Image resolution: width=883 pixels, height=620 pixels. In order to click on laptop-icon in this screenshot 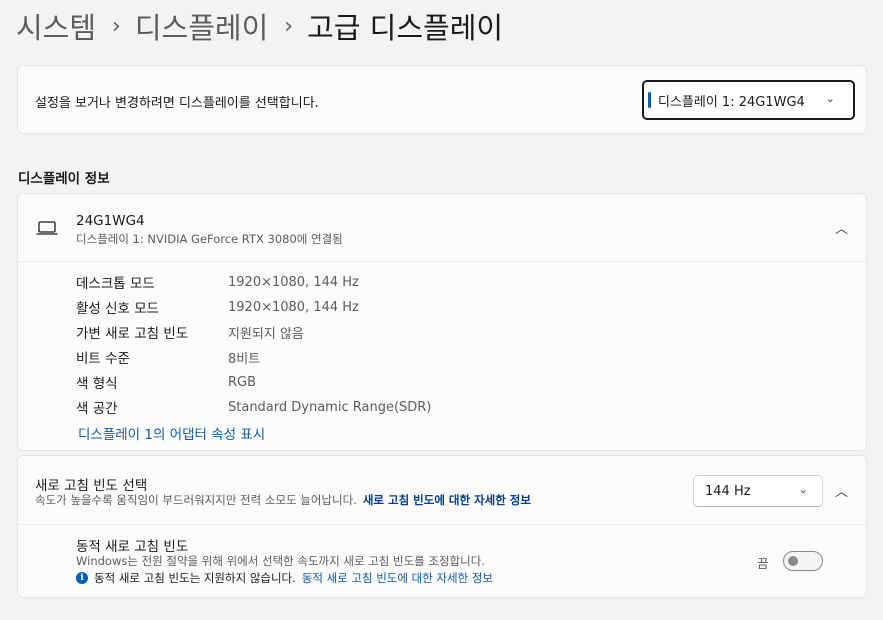, I will do `click(47, 228)`.